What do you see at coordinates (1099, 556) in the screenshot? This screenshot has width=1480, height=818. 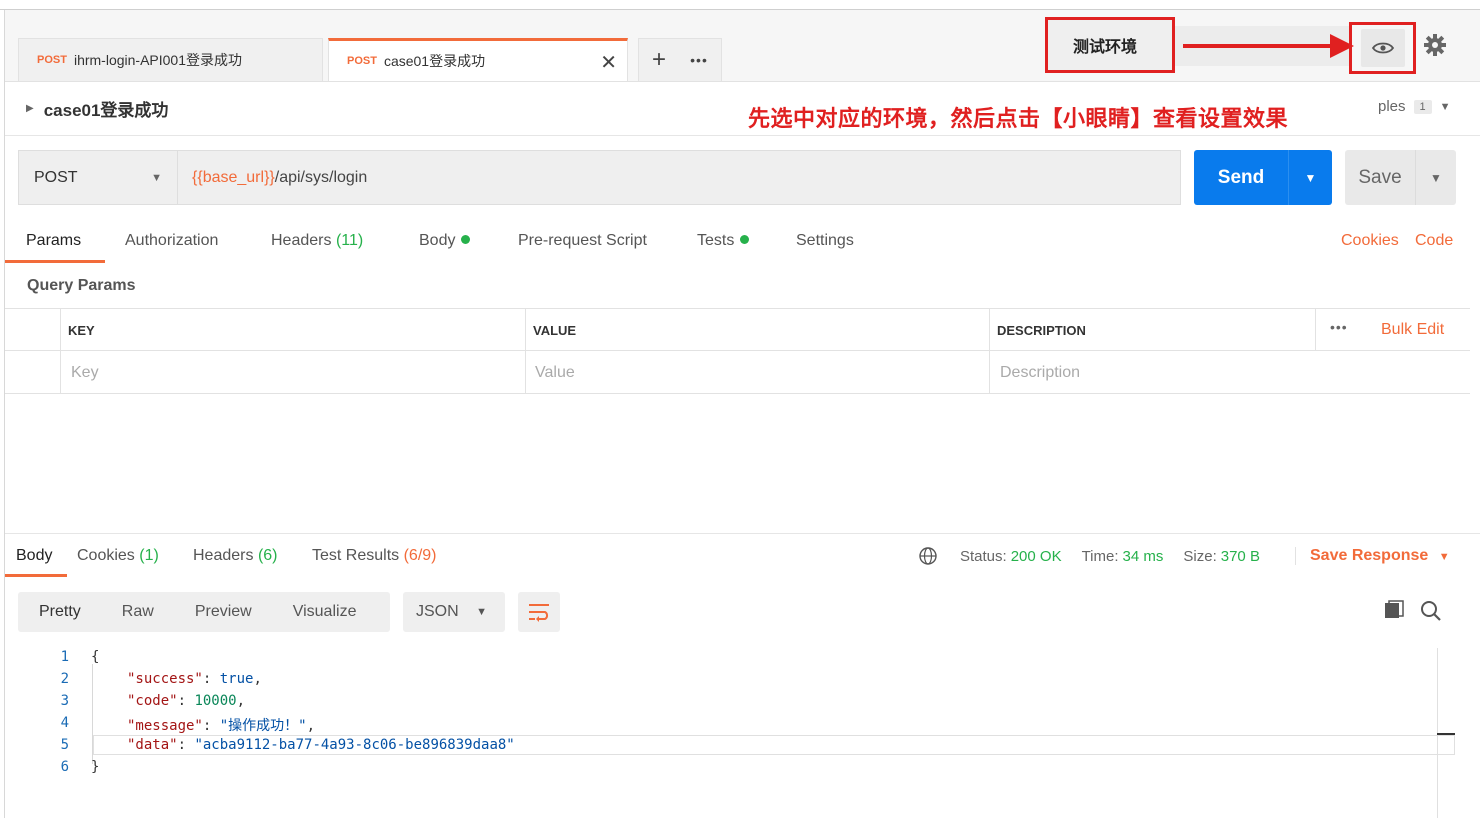 I see `response-meta: Status: 200 OK Time: 34 ms Size: 370 B` at bounding box center [1099, 556].